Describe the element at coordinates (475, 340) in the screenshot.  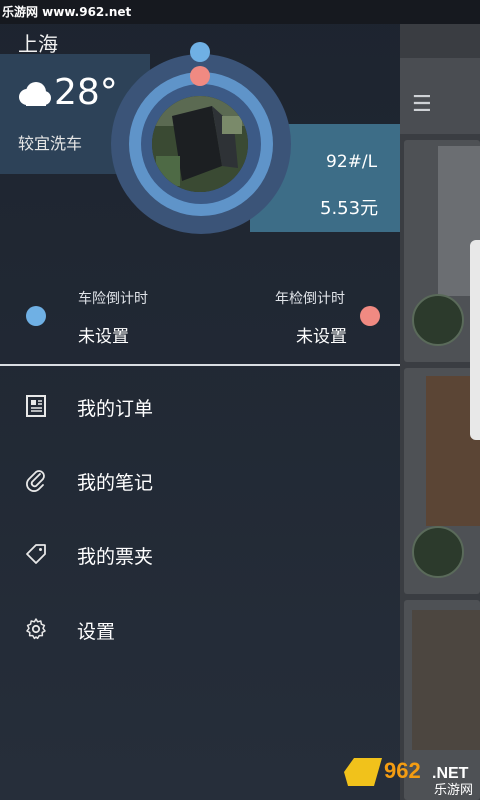
I see `background-scrollbar` at that location.